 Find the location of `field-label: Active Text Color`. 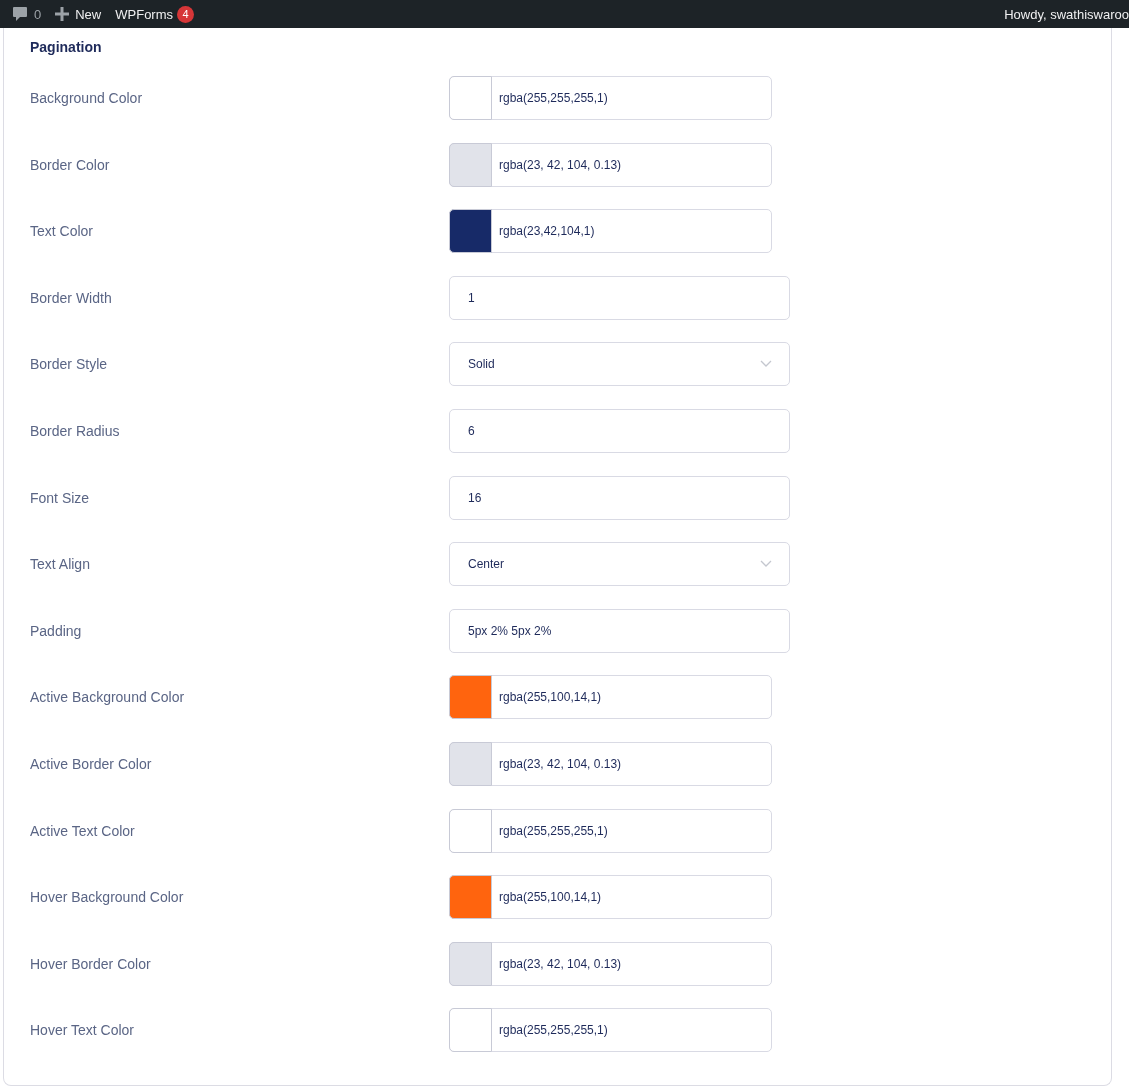

field-label: Active Text Color is located at coordinates (83, 830).